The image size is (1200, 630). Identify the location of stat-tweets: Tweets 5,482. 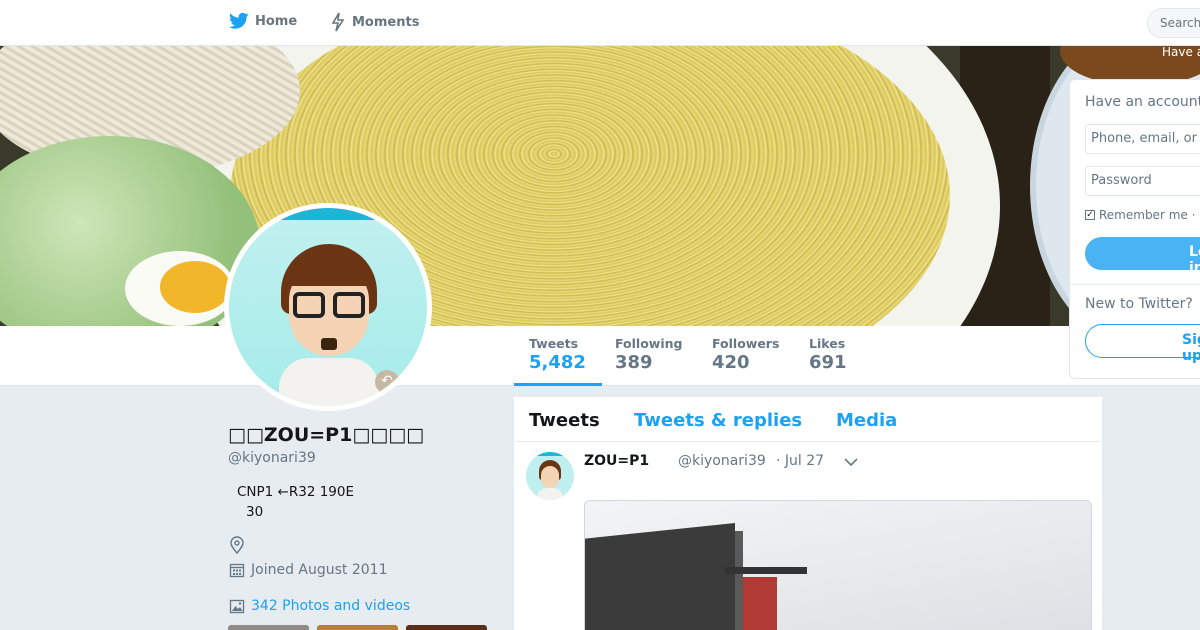
(558, 361).